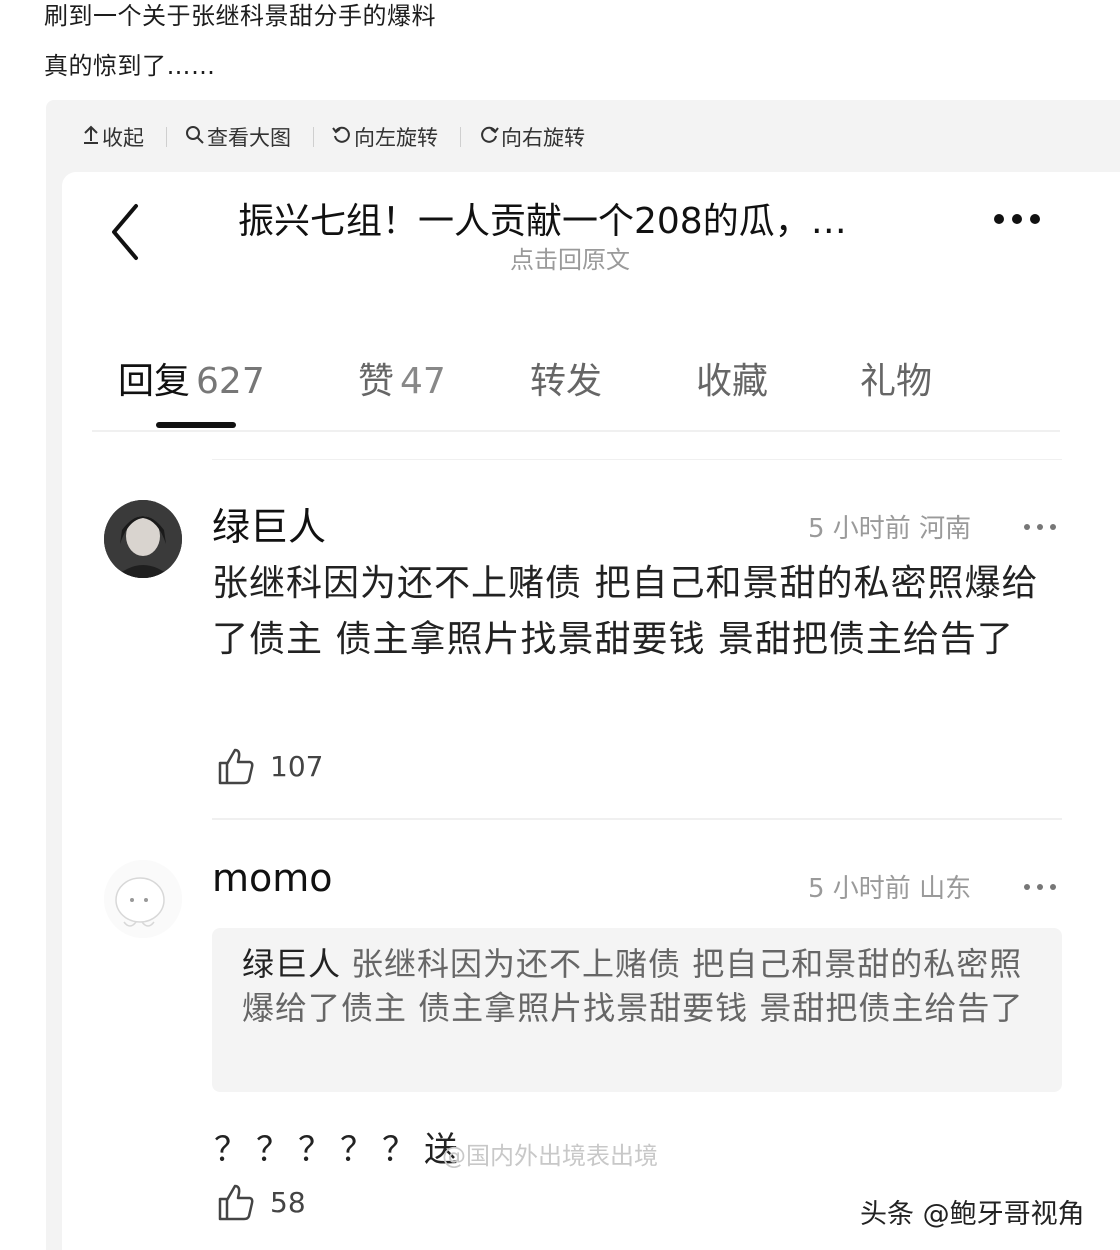 The height and width of the screenshot is (1250, 1120). I want to click on comment-author: 绿巨人, so click(269, 523).